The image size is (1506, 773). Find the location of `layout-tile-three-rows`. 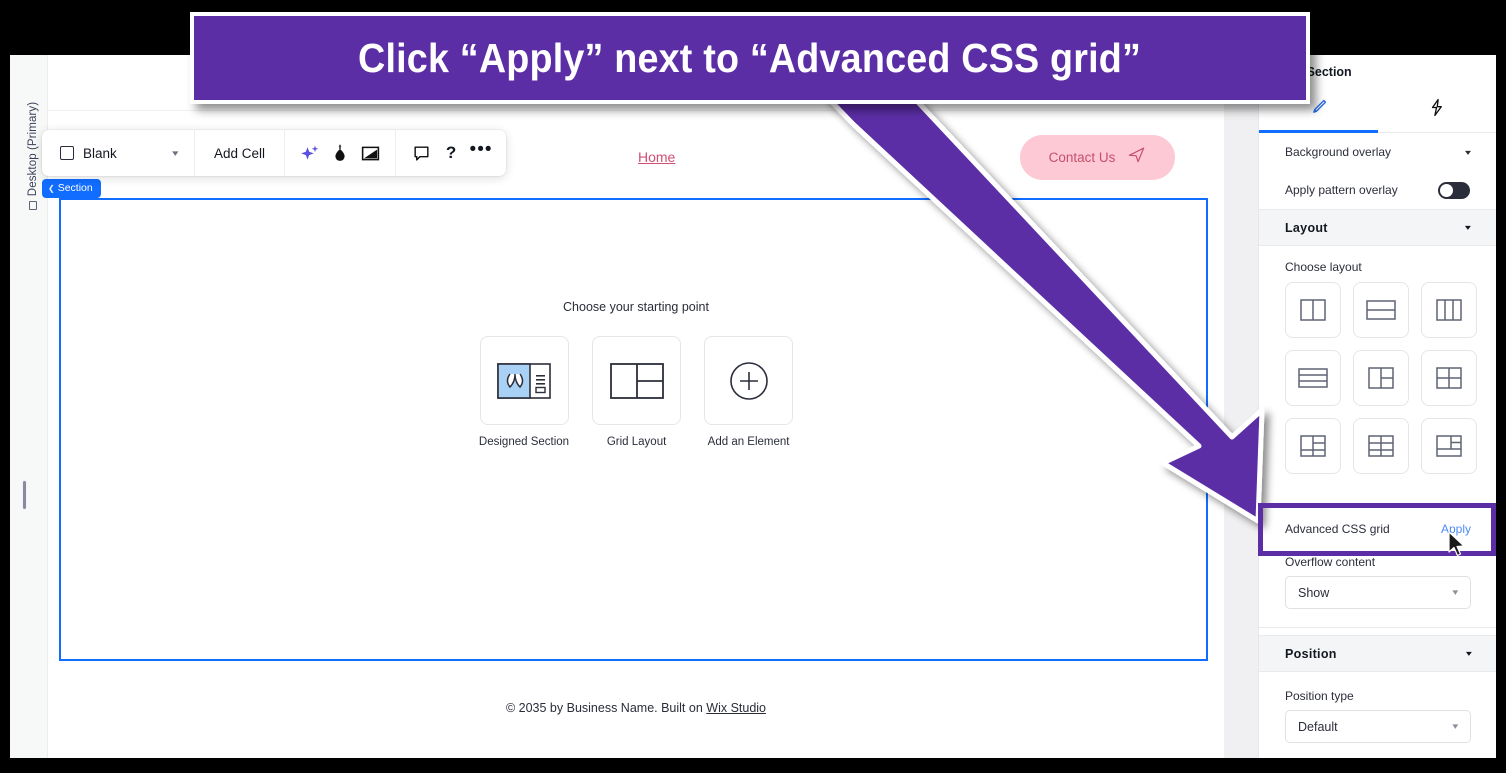

layout-tile-three-rows is located at coordinates (1313, 378).